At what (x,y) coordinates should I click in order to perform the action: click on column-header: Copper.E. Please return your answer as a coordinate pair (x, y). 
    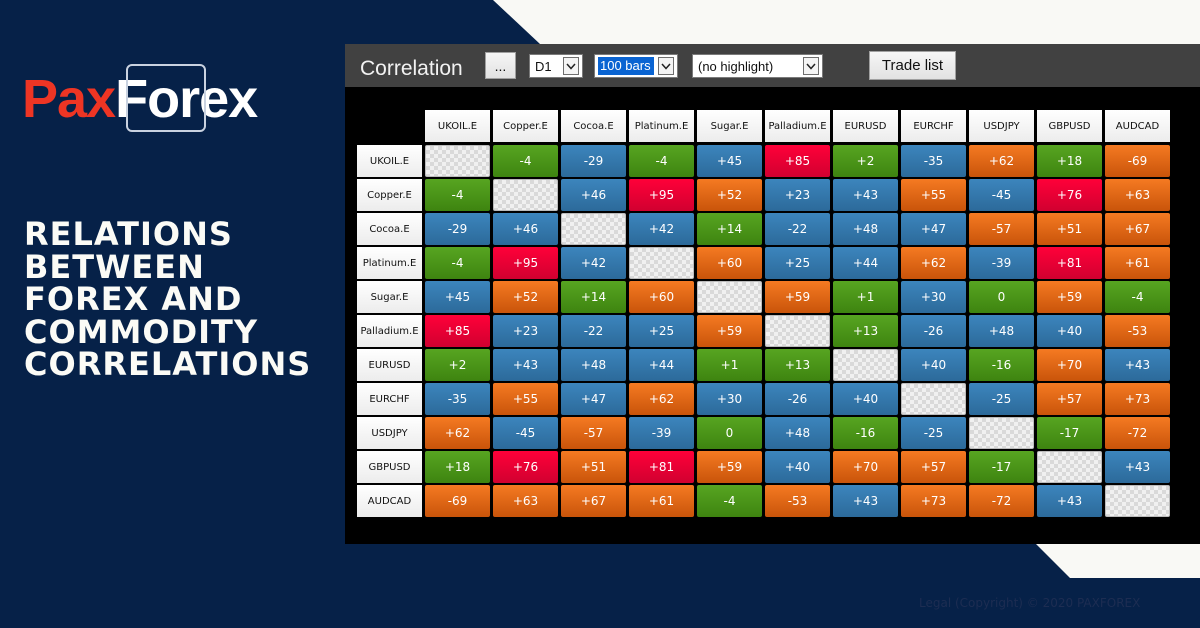
    Looking at the image, I should click on (525, 126).